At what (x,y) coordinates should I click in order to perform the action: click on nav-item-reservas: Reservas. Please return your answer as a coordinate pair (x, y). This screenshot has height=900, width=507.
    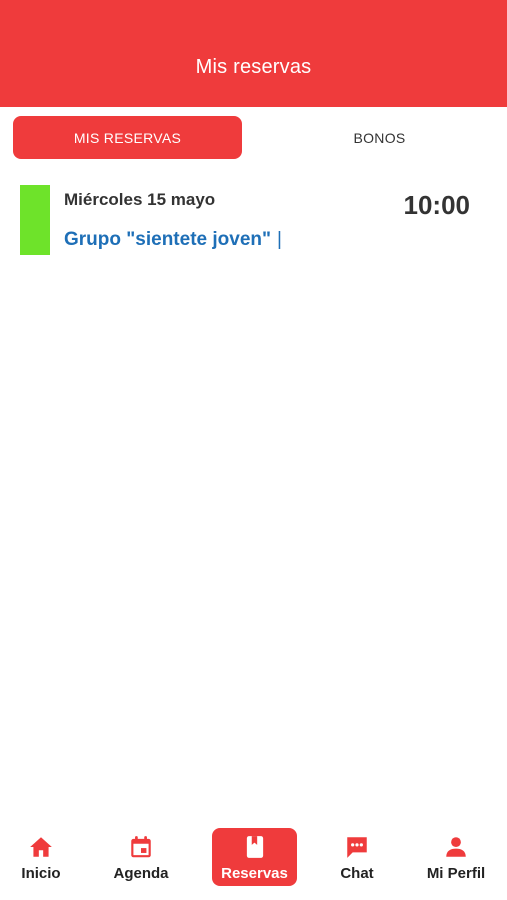
    Looking at the image, I should click on (254, 857).